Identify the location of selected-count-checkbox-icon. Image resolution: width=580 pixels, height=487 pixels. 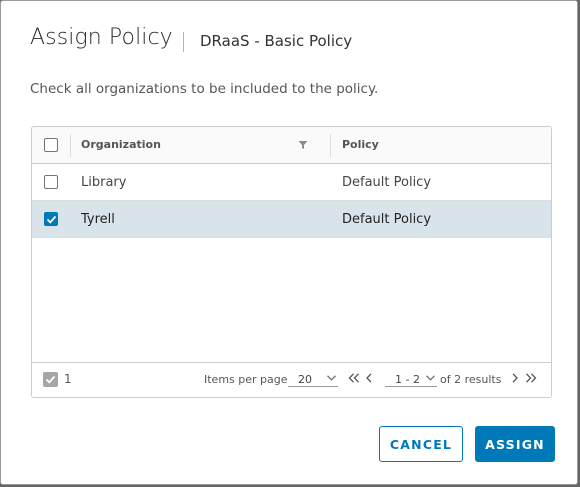
(50, 379).